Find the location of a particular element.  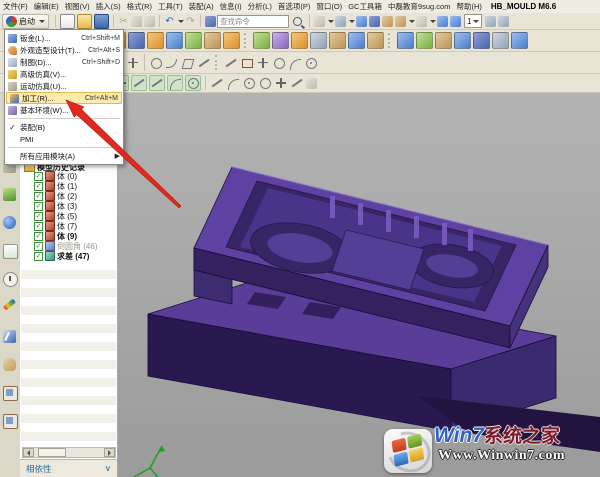

cut-icon: ✂ is located at coordinates (123, 21).